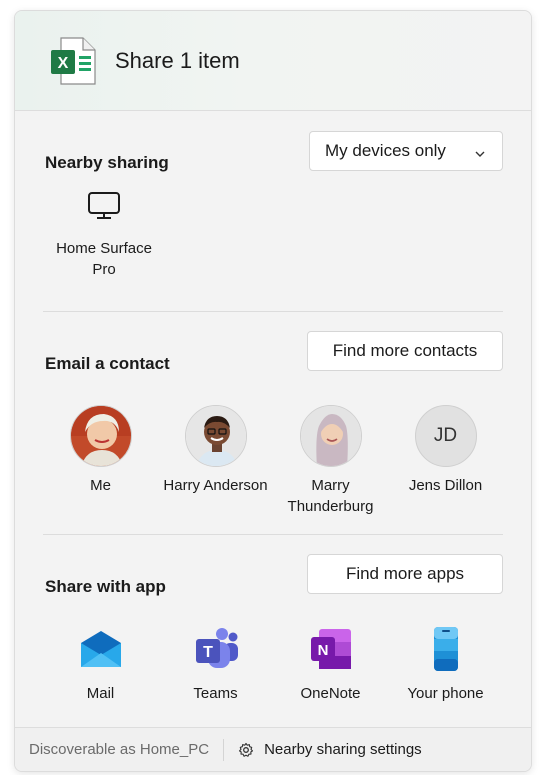 The image size is (540, 775). Describe the element at coordinates (330, 485) in the screenshot. I see `contact-name-line1: Marry` at that location.